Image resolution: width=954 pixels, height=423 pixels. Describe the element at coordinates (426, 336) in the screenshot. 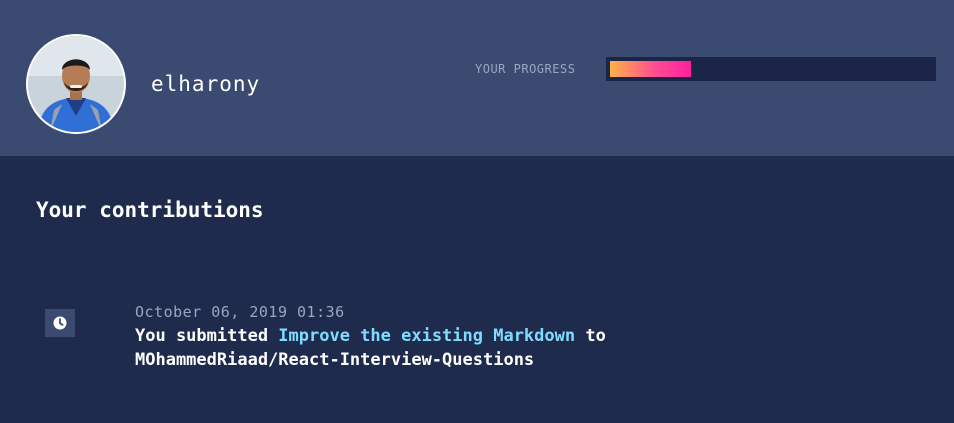

I see `contribution-link: Improve the existing Markdown` at that location.